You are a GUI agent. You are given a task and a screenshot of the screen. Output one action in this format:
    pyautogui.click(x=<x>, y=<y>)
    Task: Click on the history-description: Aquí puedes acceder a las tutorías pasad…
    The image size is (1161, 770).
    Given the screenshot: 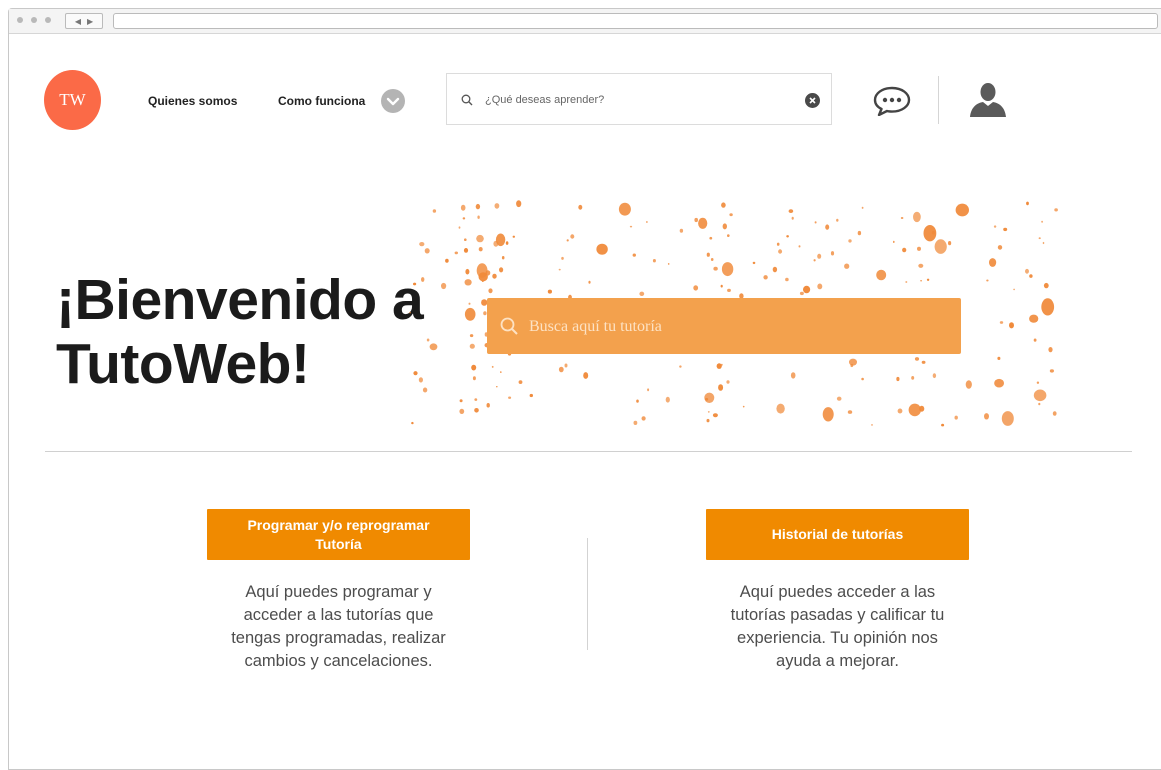 What is the action you would take?
    pyautogui.click(x=837, y=627)
    